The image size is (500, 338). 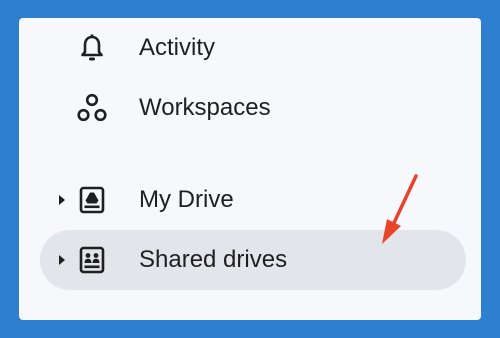 I want to click on my-drive-icon, so click(x=92, y=200).